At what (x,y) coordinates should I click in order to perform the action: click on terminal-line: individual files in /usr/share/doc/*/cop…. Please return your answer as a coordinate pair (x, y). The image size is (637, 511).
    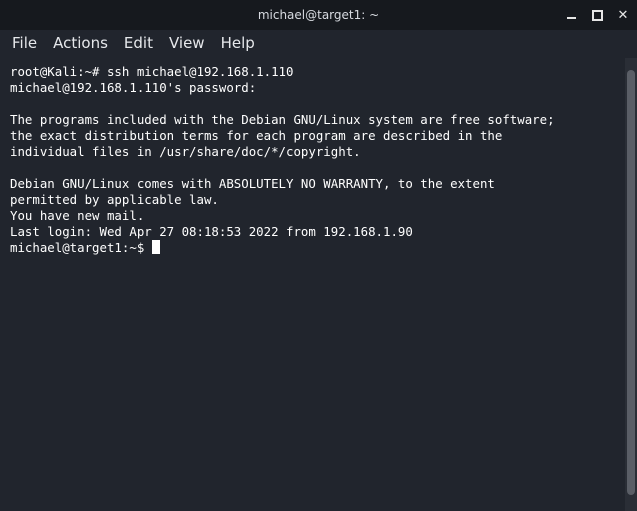
    Looking at the image, I should click on (185, 151).